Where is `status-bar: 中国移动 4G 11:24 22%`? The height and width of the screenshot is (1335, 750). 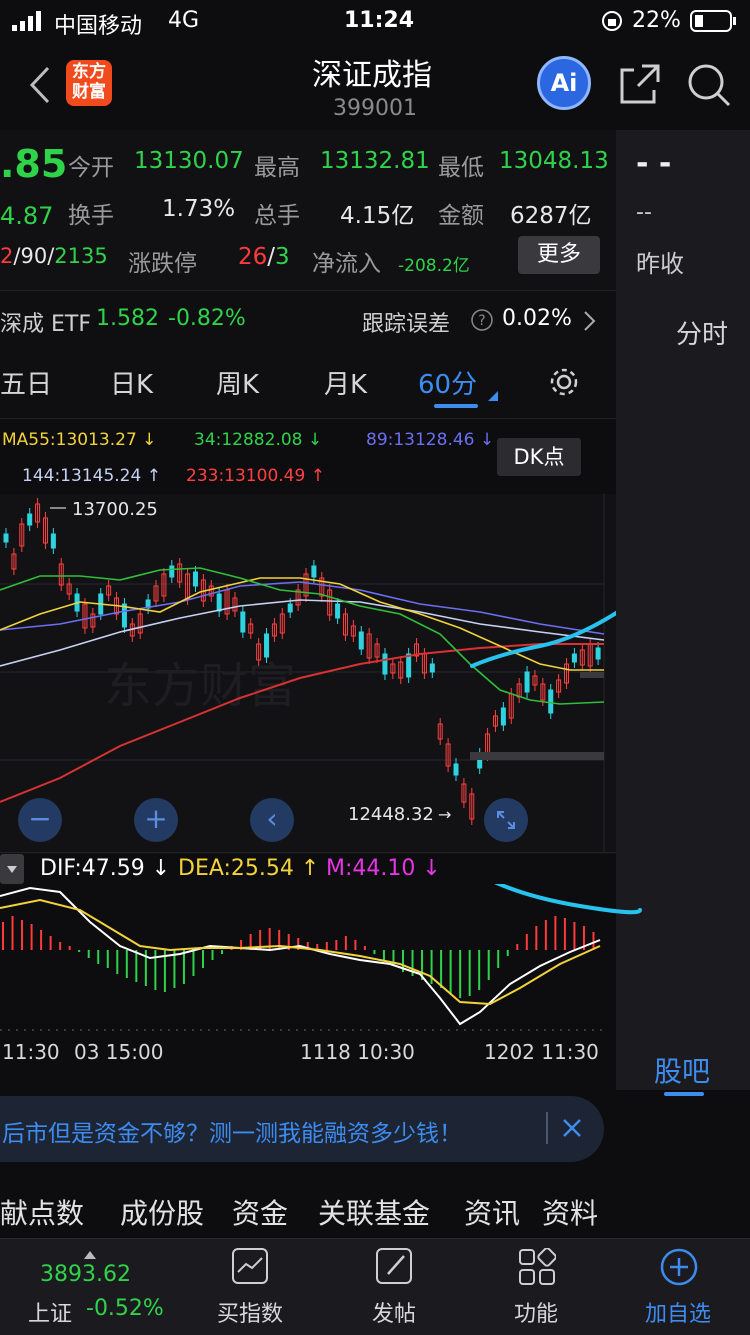
status-bar: 中国移动 4G 11:24 22% is located at coordinates (375, 21).